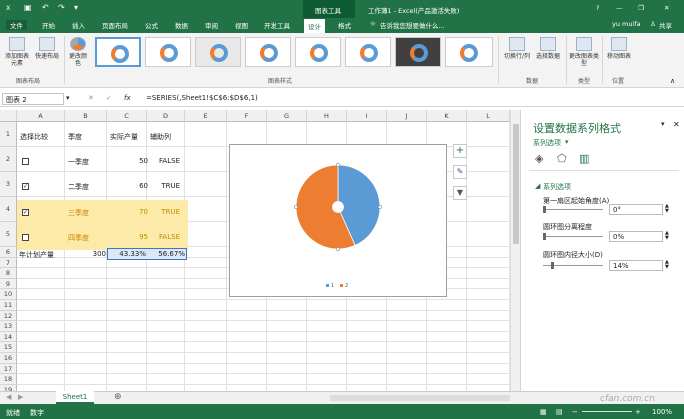 The image size is (684, 419). I want to click on tab-insert: 插入, so click(78, 25).